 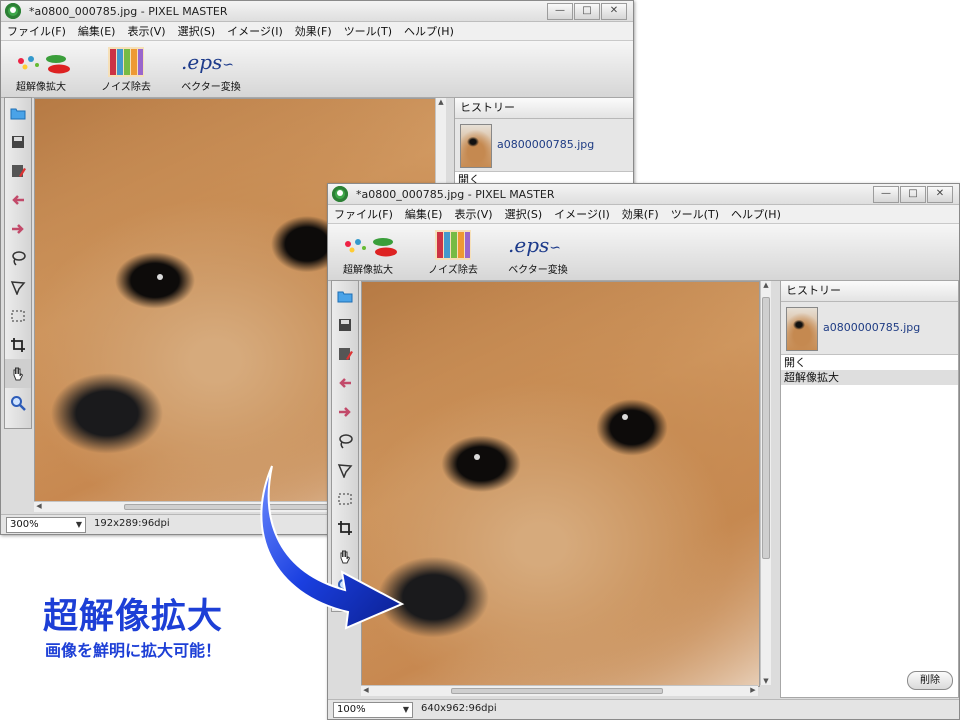 What do you see at coordinates (46, 525) in the screenshot?
I see `zoom-select: 300% ▼` at bounding box center [46, 525].